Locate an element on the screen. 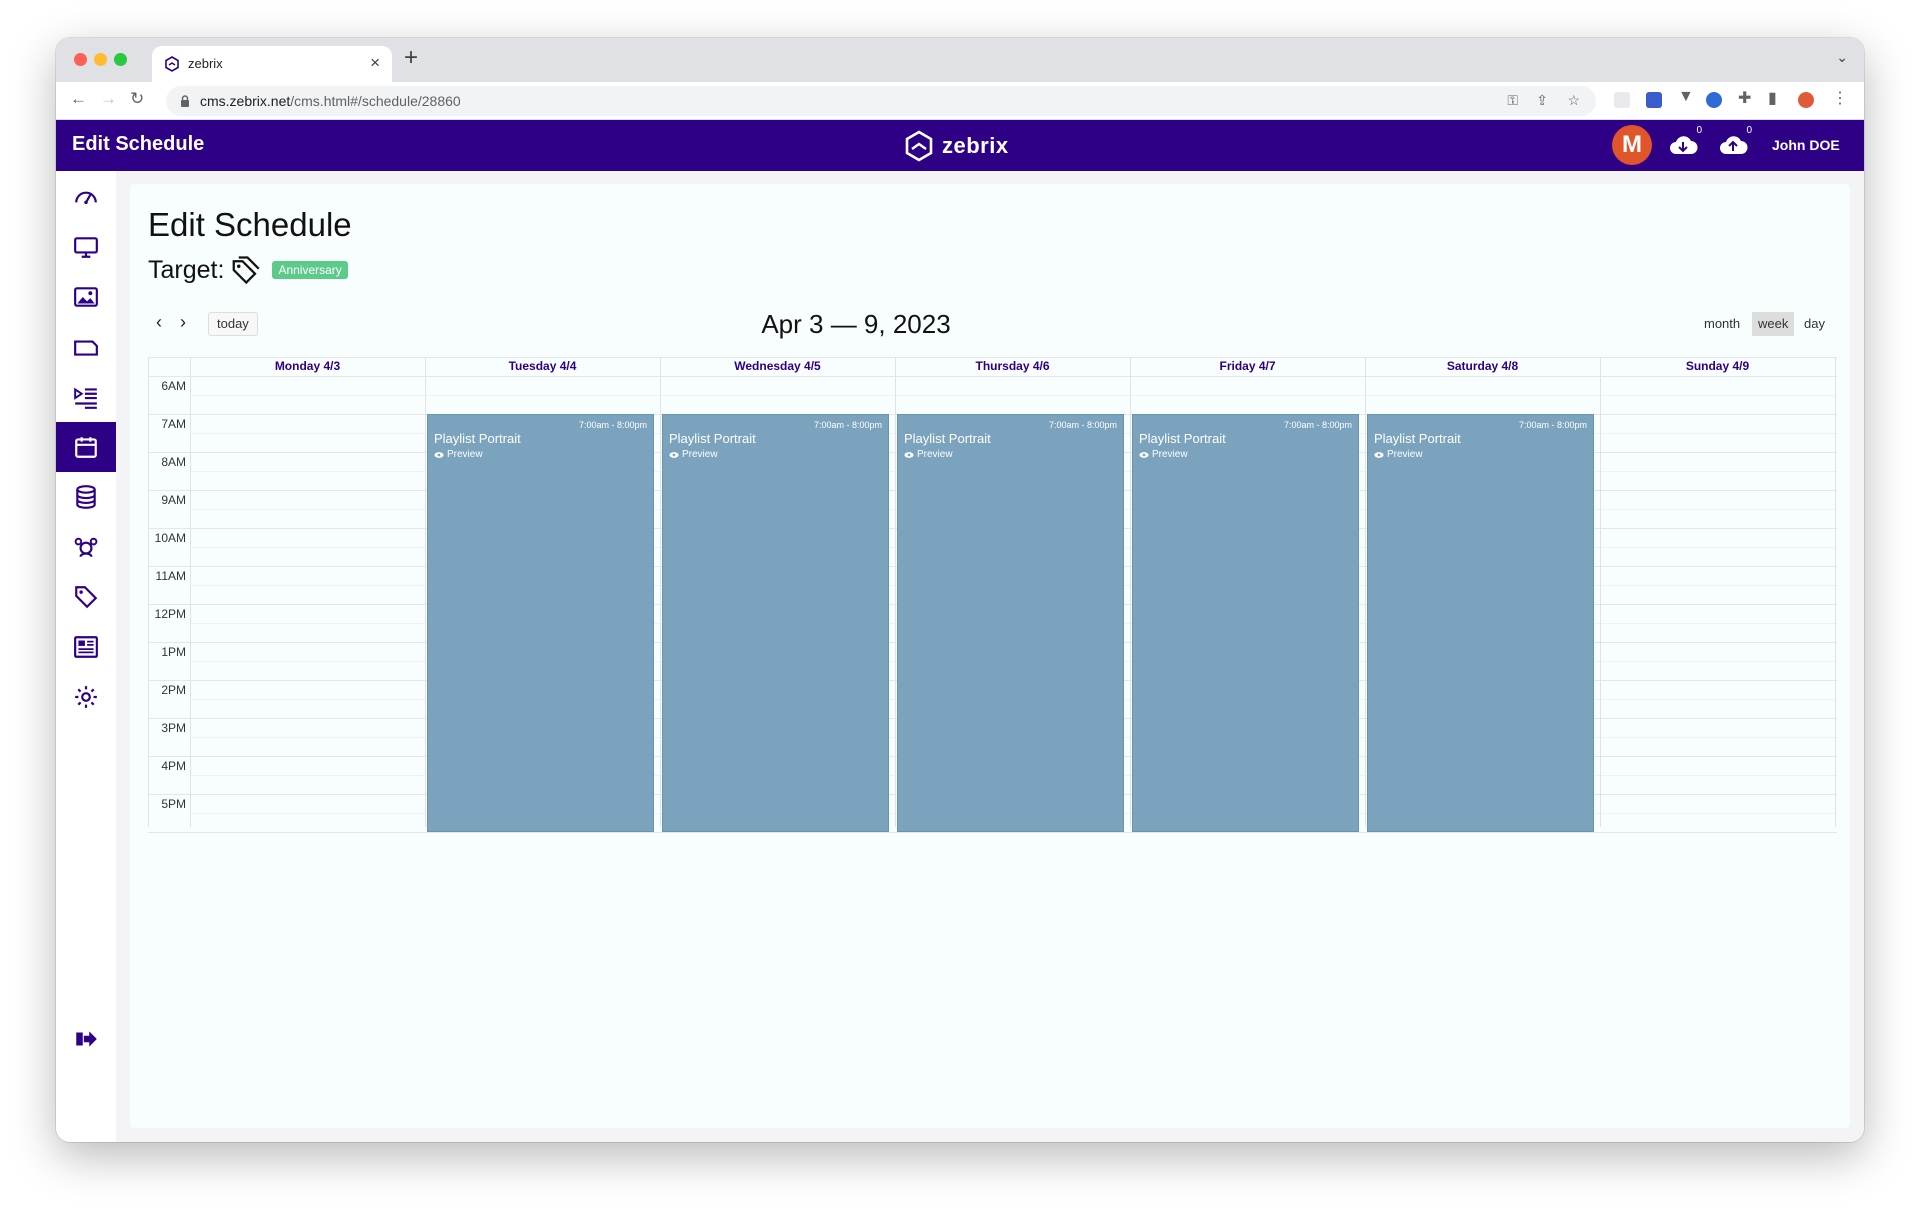 The height and width of the screenshot is (1217, 1920). target-badge: Anniversary is located at coordinates (310, 270).